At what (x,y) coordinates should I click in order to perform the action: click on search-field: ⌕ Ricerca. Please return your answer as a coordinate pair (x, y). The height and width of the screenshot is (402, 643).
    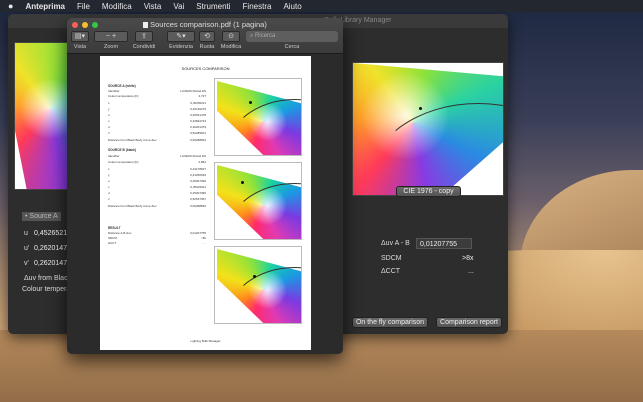
    Looking at the image, I should click on (292, 36).